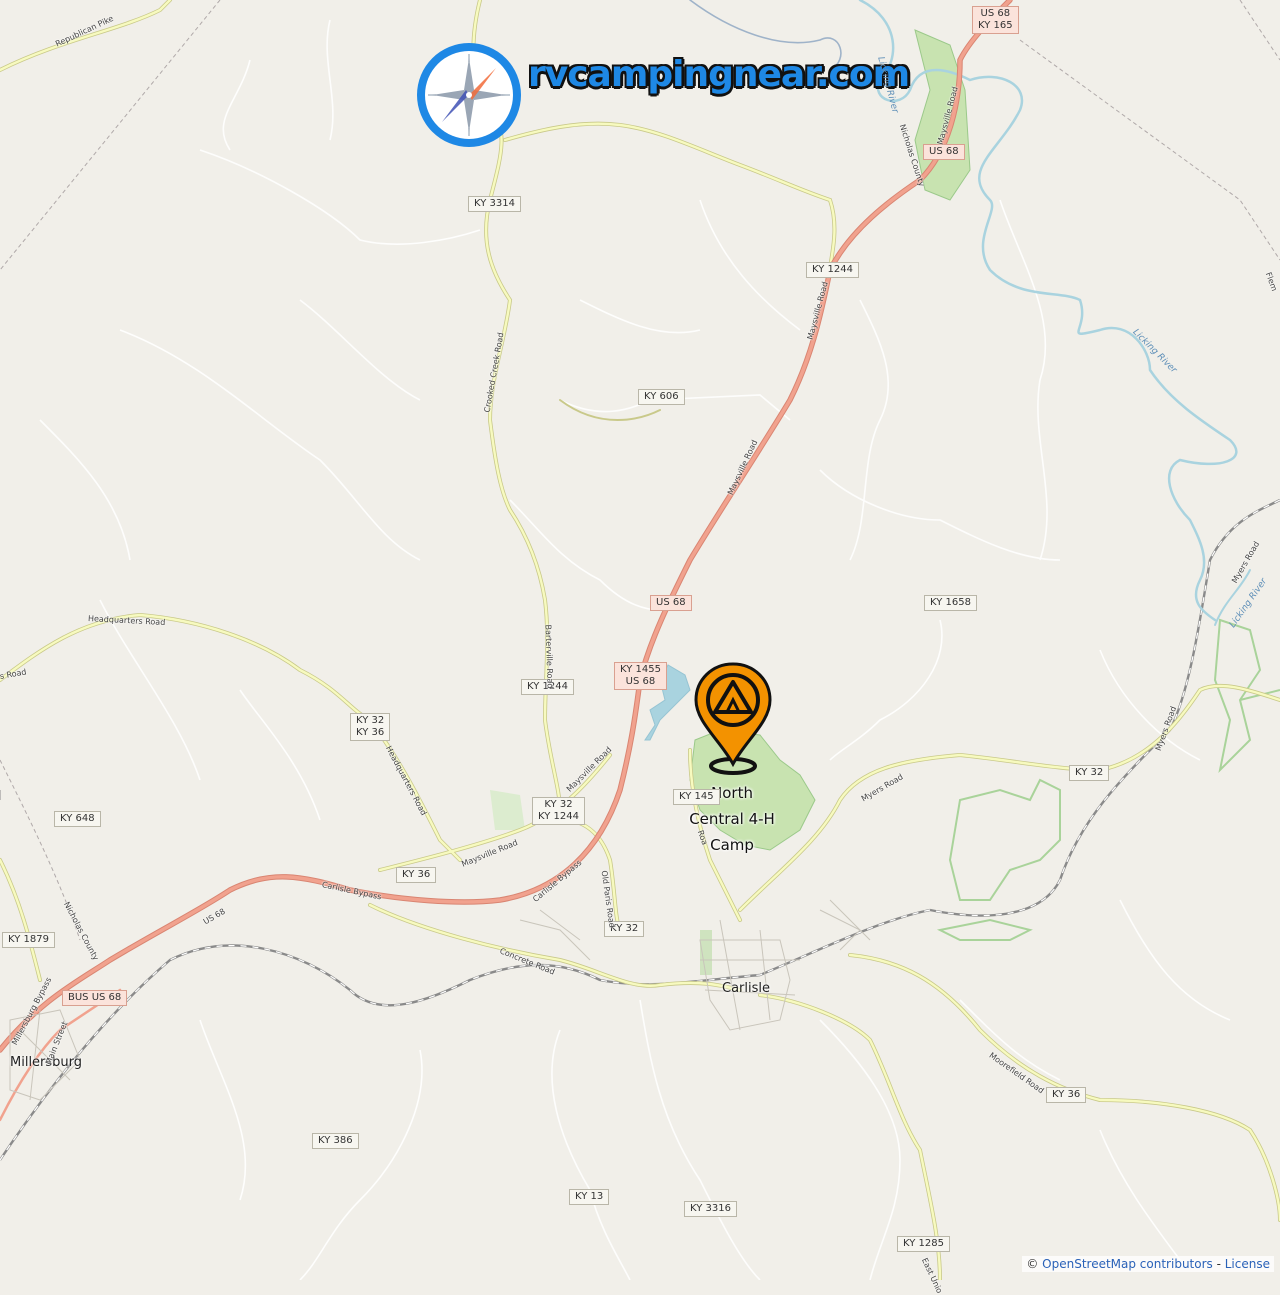 This screenshot has height=1295, width=1280. Describe the element at coordinates (950, 603) in the screenshot. I see `shield-ky1658: KY 1658` at that location.